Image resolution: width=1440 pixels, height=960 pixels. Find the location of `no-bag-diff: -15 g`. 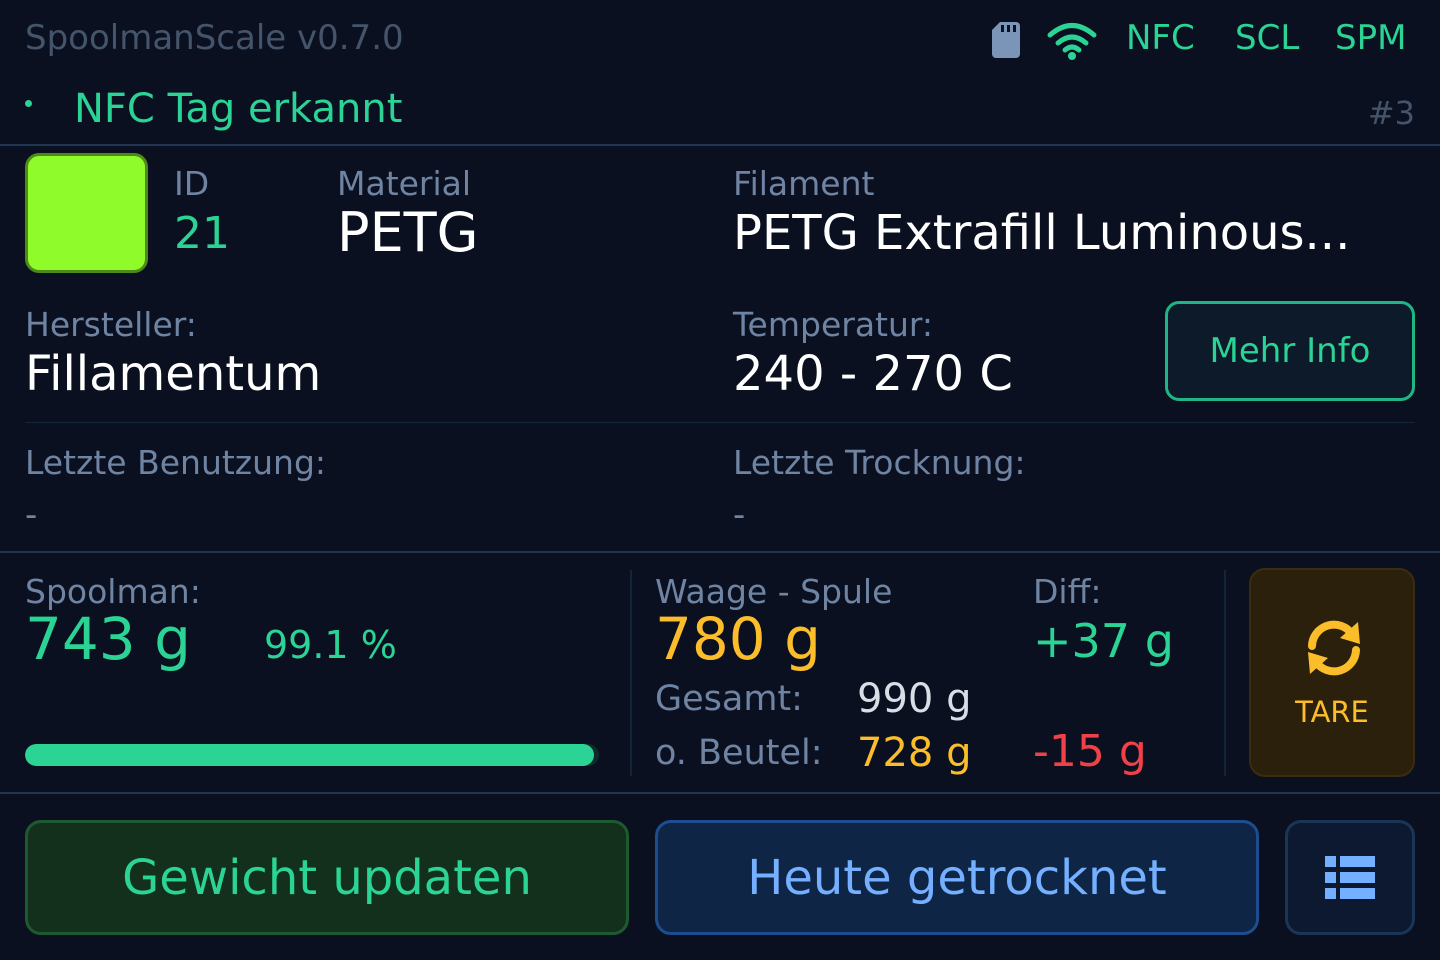

no-bag-diff: -15 g is located at coordinates (1090, 751).